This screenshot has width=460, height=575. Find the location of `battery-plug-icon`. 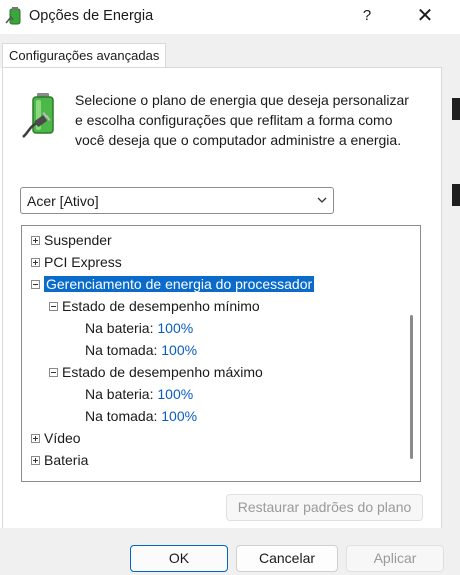

battery-plug-icon is located at coordinates (38, 115).